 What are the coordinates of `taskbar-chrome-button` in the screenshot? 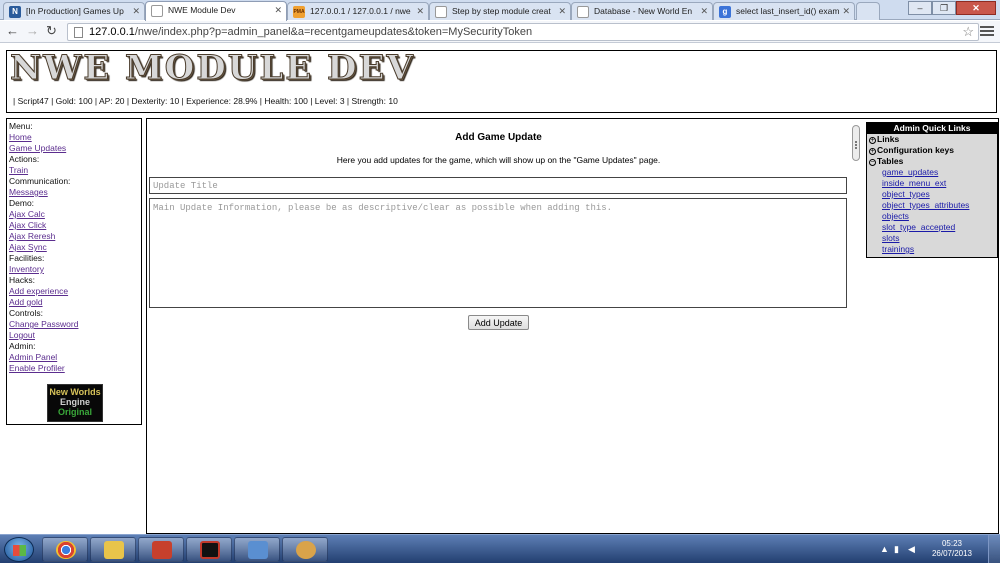 It's located at (65, 549).